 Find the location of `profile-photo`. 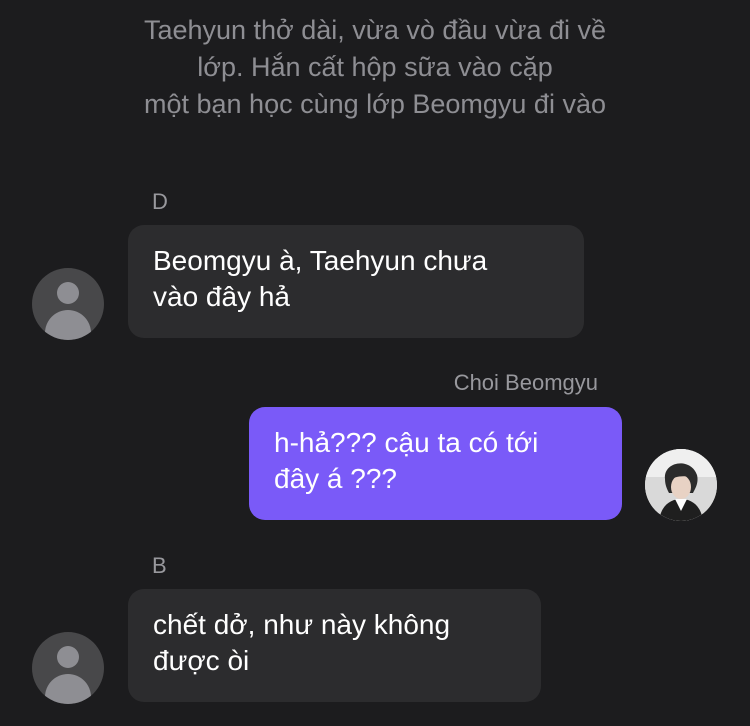

profile-photo is located at coordinates (681, 485).